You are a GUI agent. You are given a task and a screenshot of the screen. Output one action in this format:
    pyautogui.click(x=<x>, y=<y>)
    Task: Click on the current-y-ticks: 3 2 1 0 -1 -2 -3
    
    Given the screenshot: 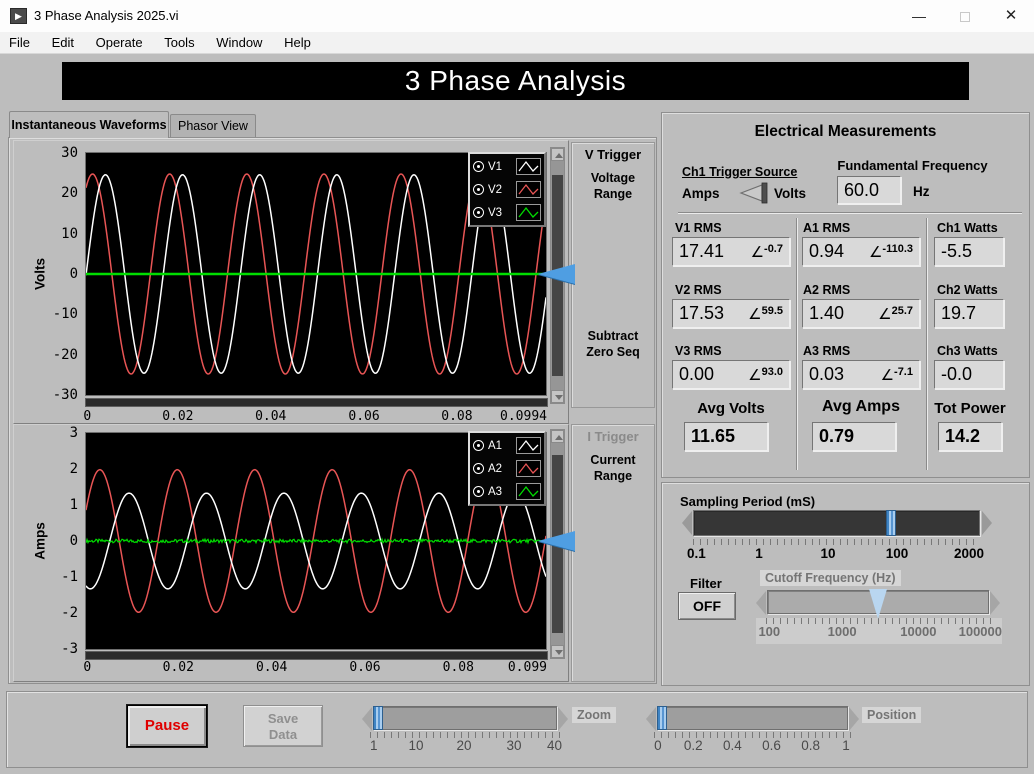 What is the action you would take?
    pyautogui.click(x=63, y=541)
    